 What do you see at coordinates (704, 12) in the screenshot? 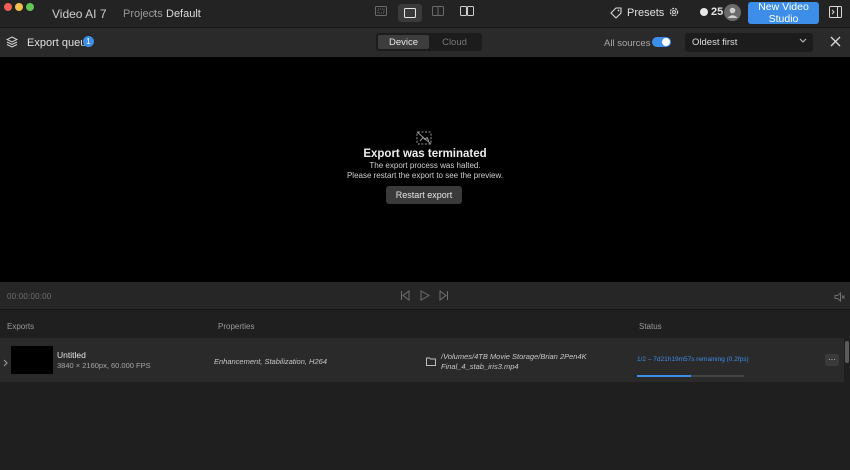
I see `credits-icon` at bounding box center [704, 12].